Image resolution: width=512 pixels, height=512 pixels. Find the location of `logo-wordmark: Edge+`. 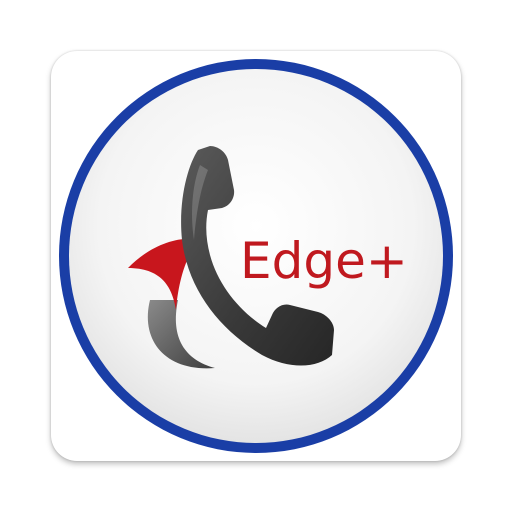

logo-wordmark: Edge+ is located at coordinates (324, 261).